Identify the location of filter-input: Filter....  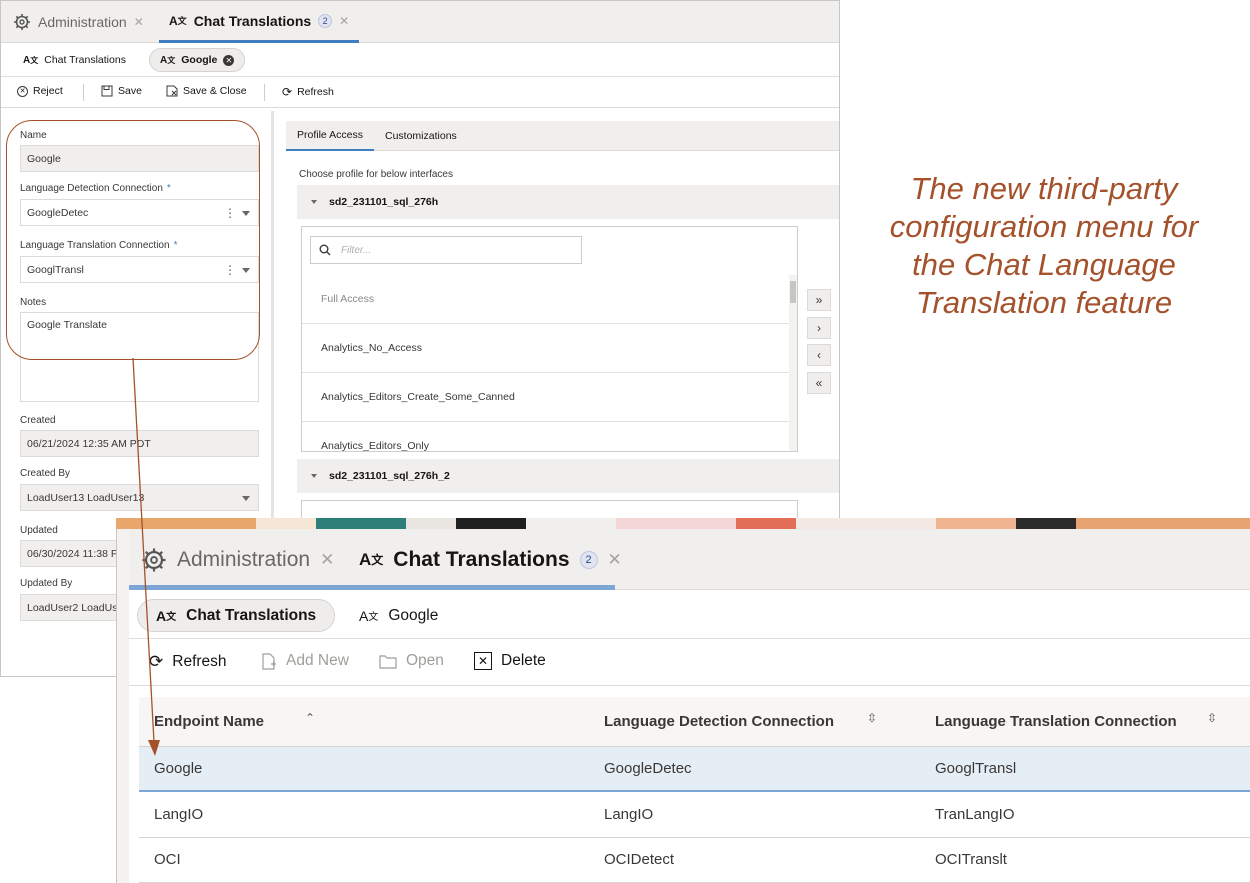
(446, 250).